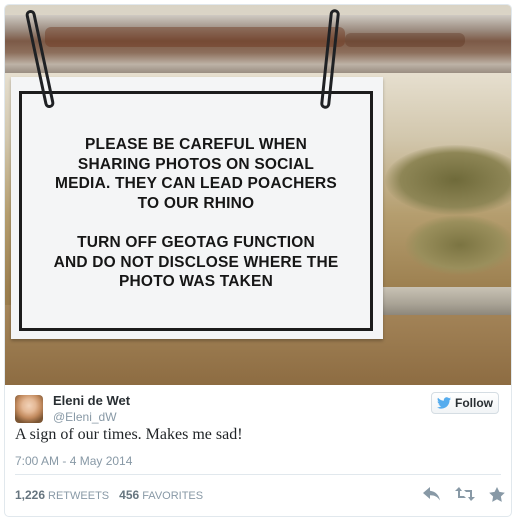  What do you see at coordinates (91, 400) in the screenshot?
I see `user-name: Eleni de Wet` at bounding box center [91, 400].